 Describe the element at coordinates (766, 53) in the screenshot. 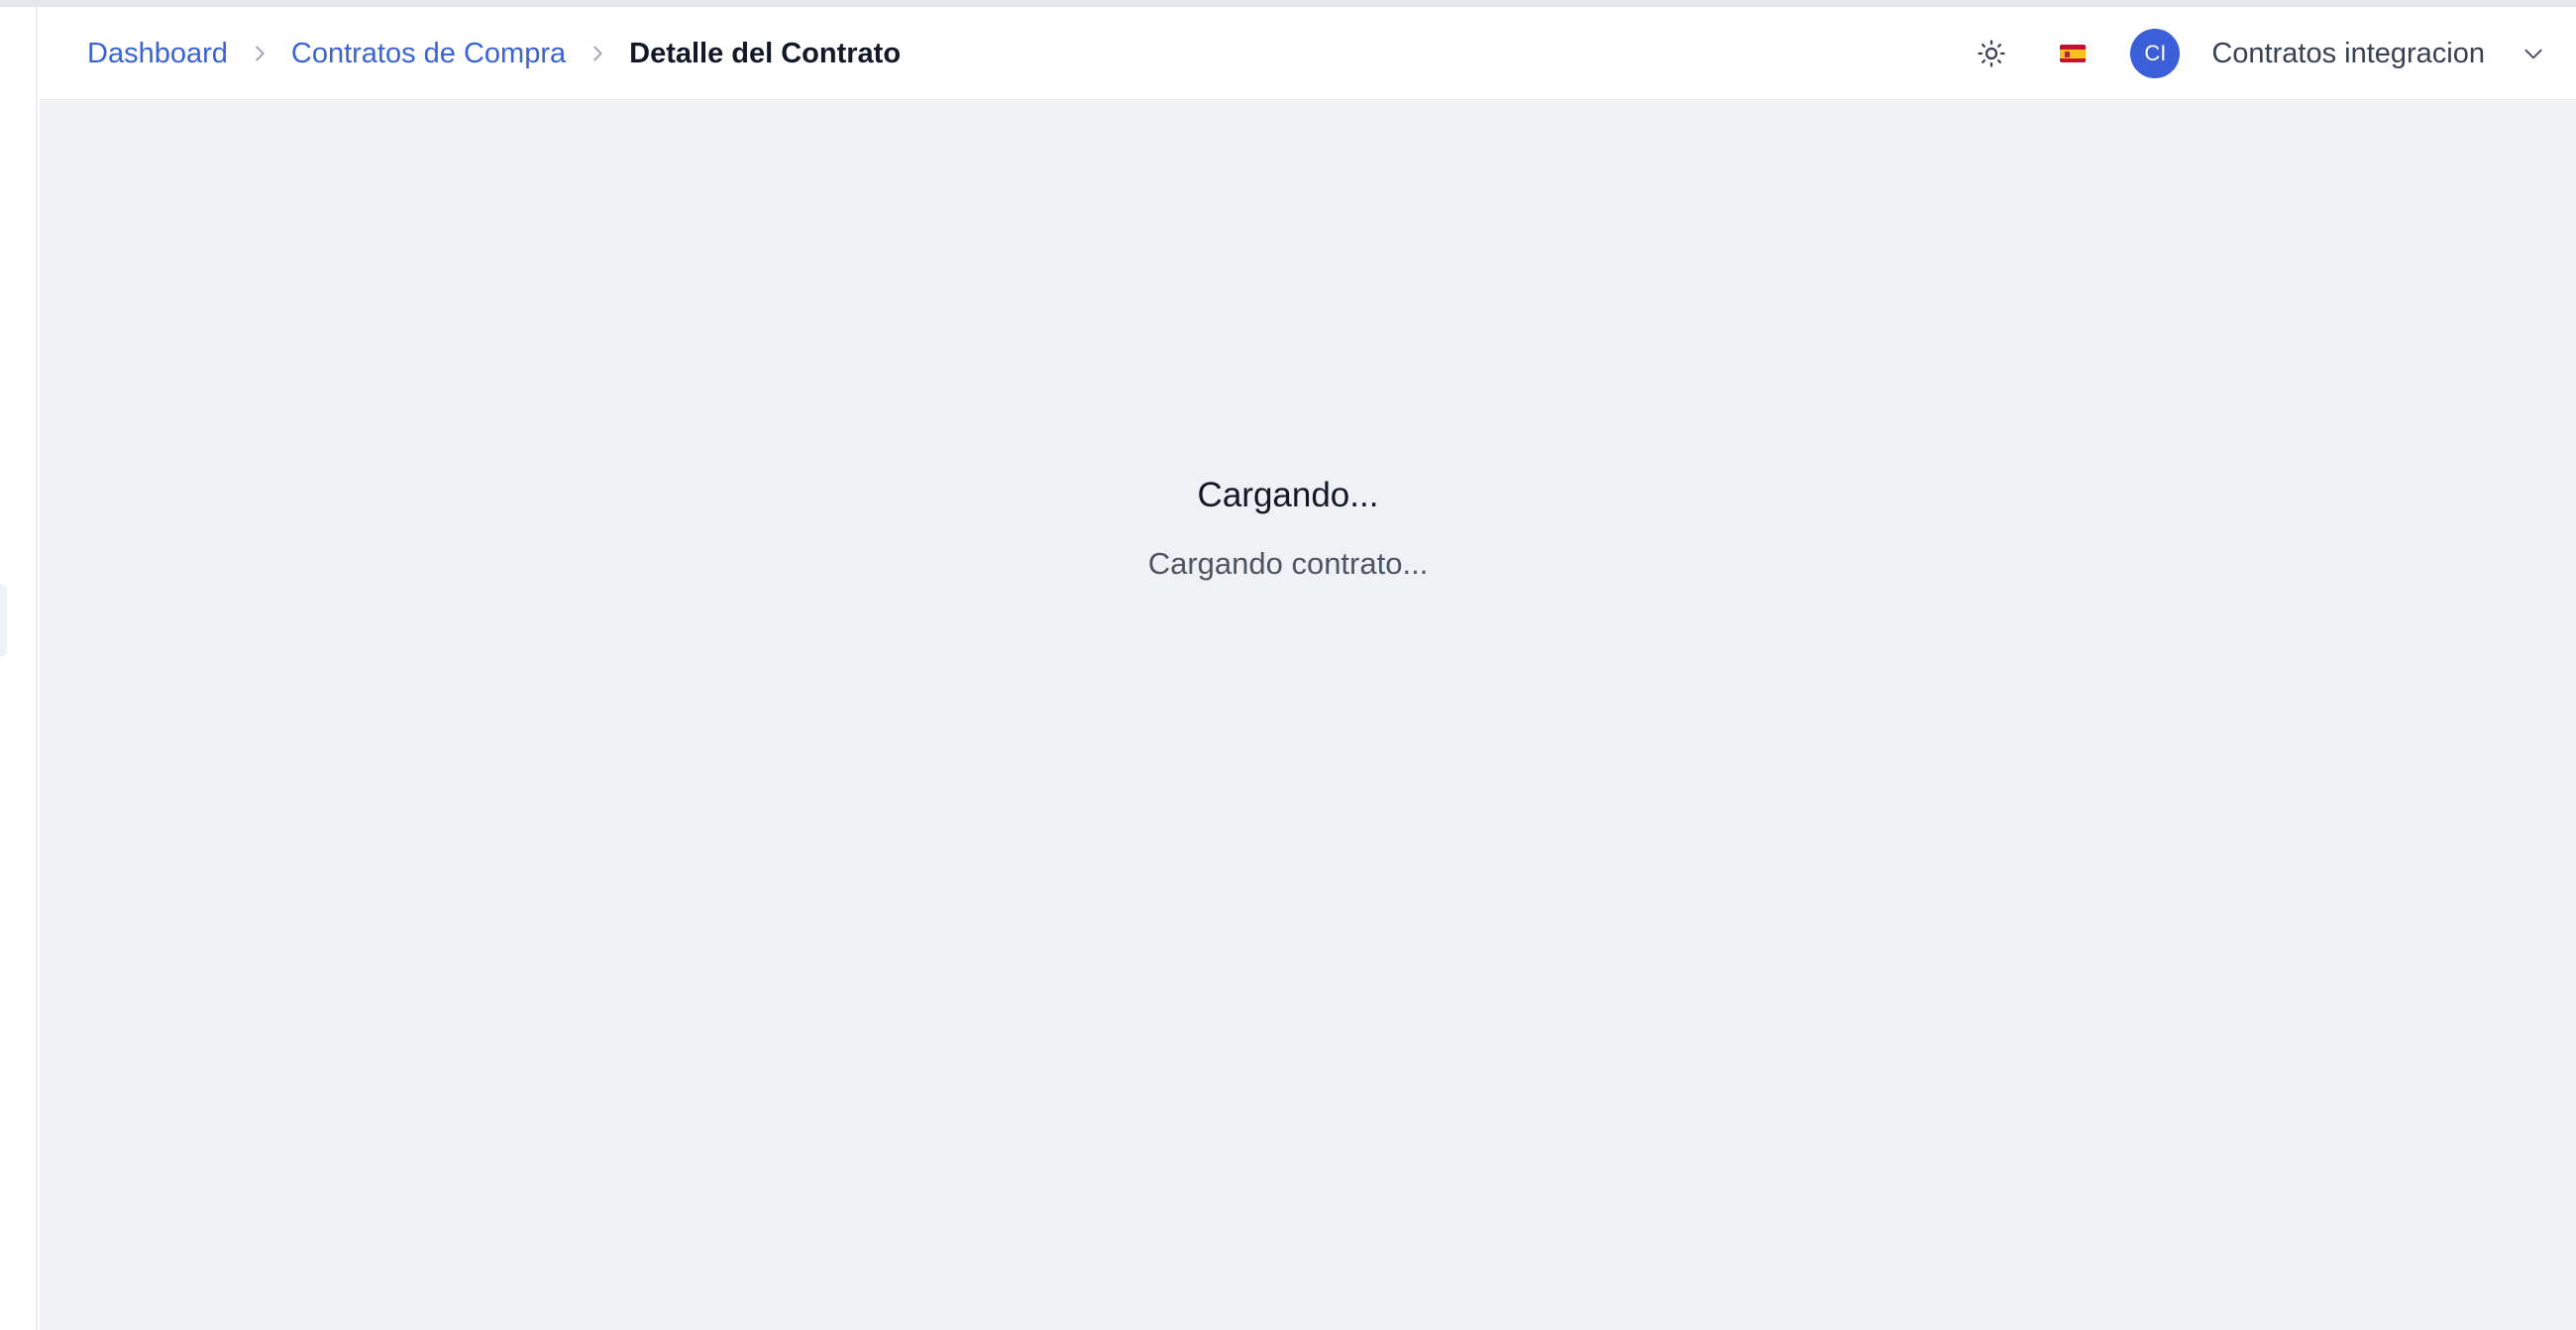

I see `breadcrumb-current-page: Detalle del Contrato` at that location.